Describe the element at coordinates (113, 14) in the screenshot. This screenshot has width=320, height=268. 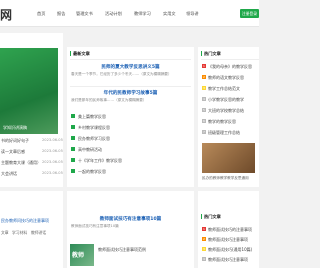
I see `nav-item-plans: 活动计划` at that location.